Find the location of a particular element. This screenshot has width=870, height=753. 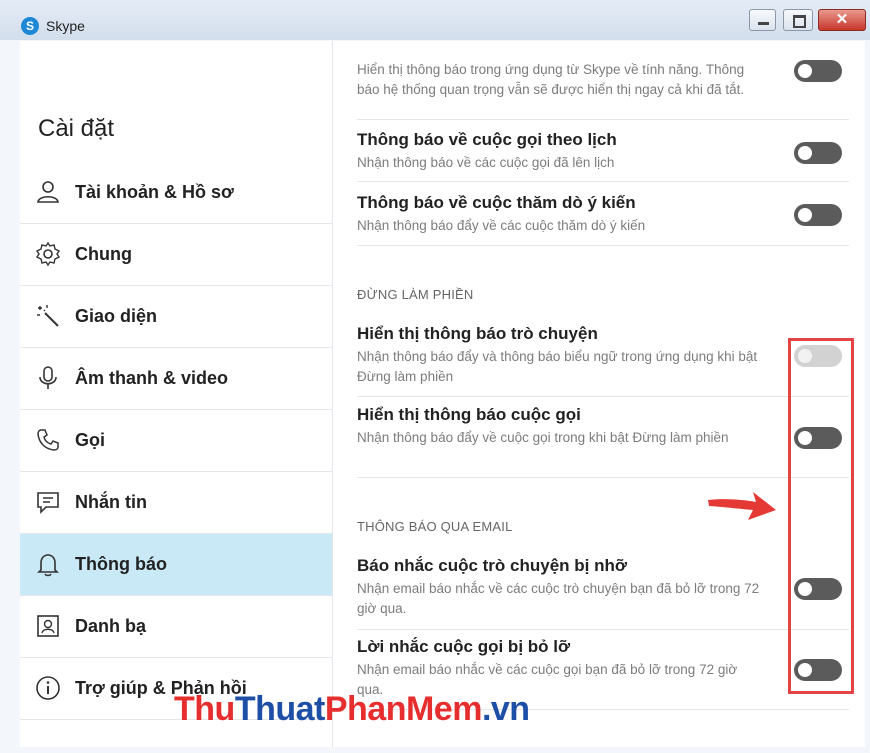

setting-title: Thông báo về cuộc thăm dò ý kiến is located at coordinates (496, 202).